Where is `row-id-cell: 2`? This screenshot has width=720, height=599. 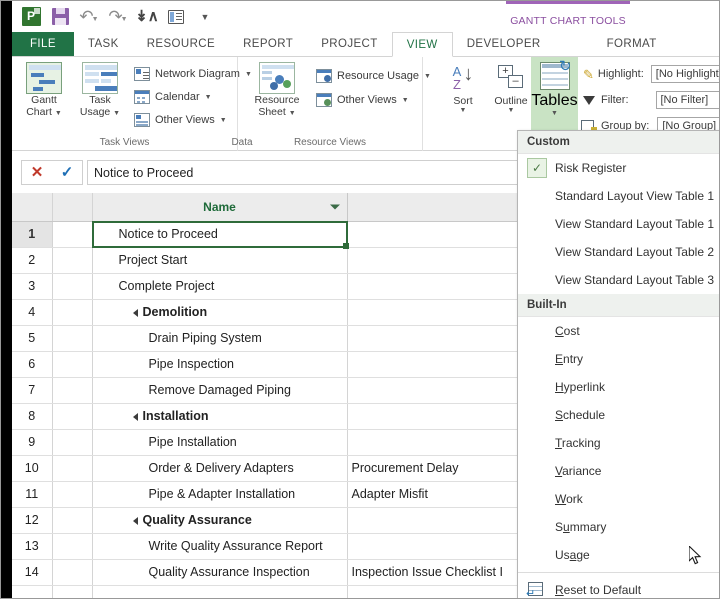
row-id-cell: 2 is located at coordinates (32, 260).